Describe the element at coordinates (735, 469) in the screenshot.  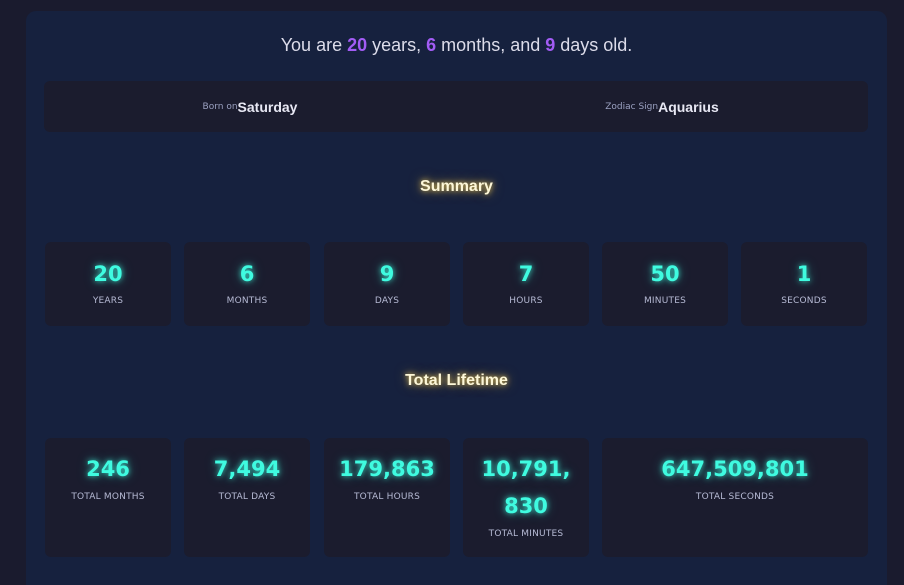
I see `total-seconds-value: 647,509,801` at that location.